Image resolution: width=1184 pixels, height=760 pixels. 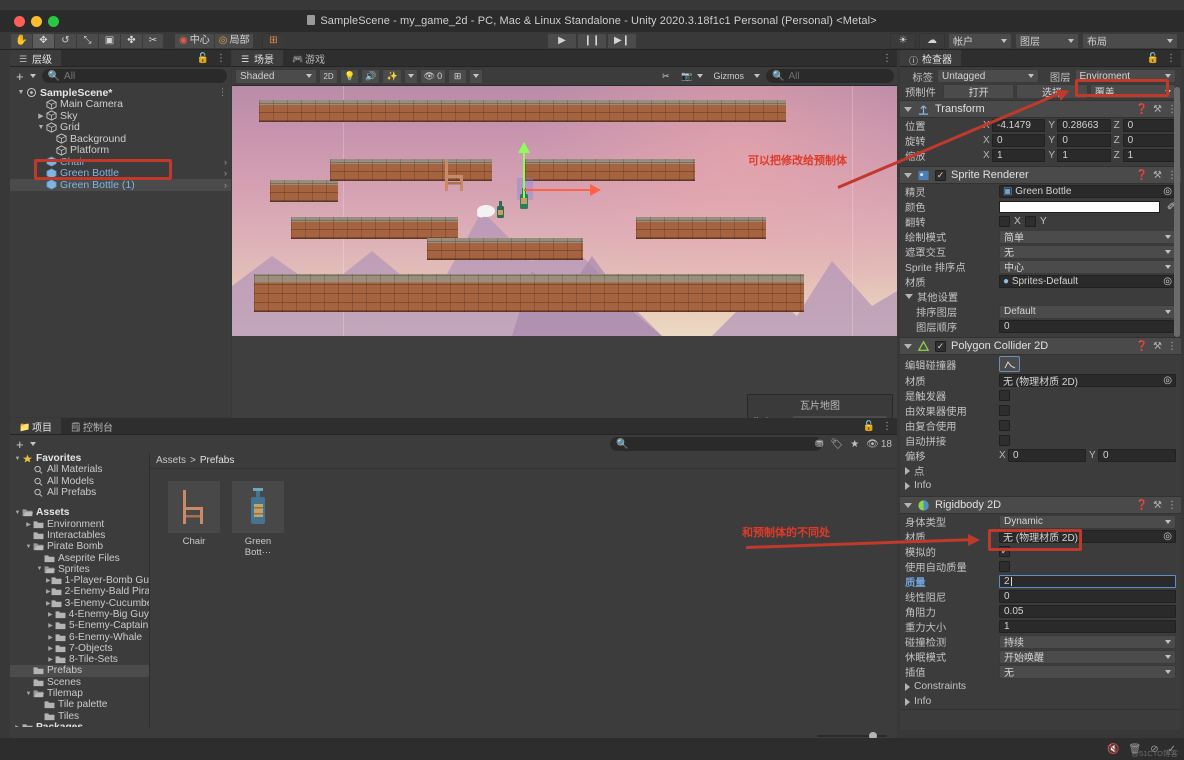 What do you see at coordinates (1087, 581) in the screenshot?
I see `mass-input: 2` at bounding box center [1087, 581].